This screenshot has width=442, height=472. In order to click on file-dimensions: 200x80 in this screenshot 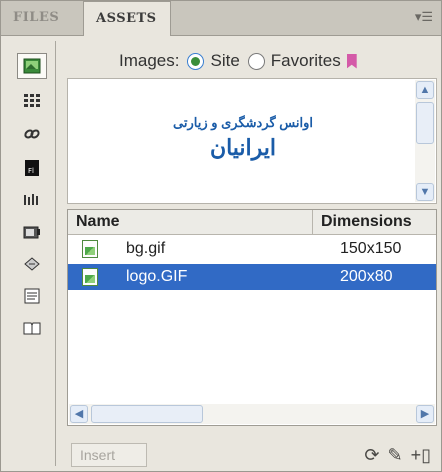, I will do `click(366, 276)`.